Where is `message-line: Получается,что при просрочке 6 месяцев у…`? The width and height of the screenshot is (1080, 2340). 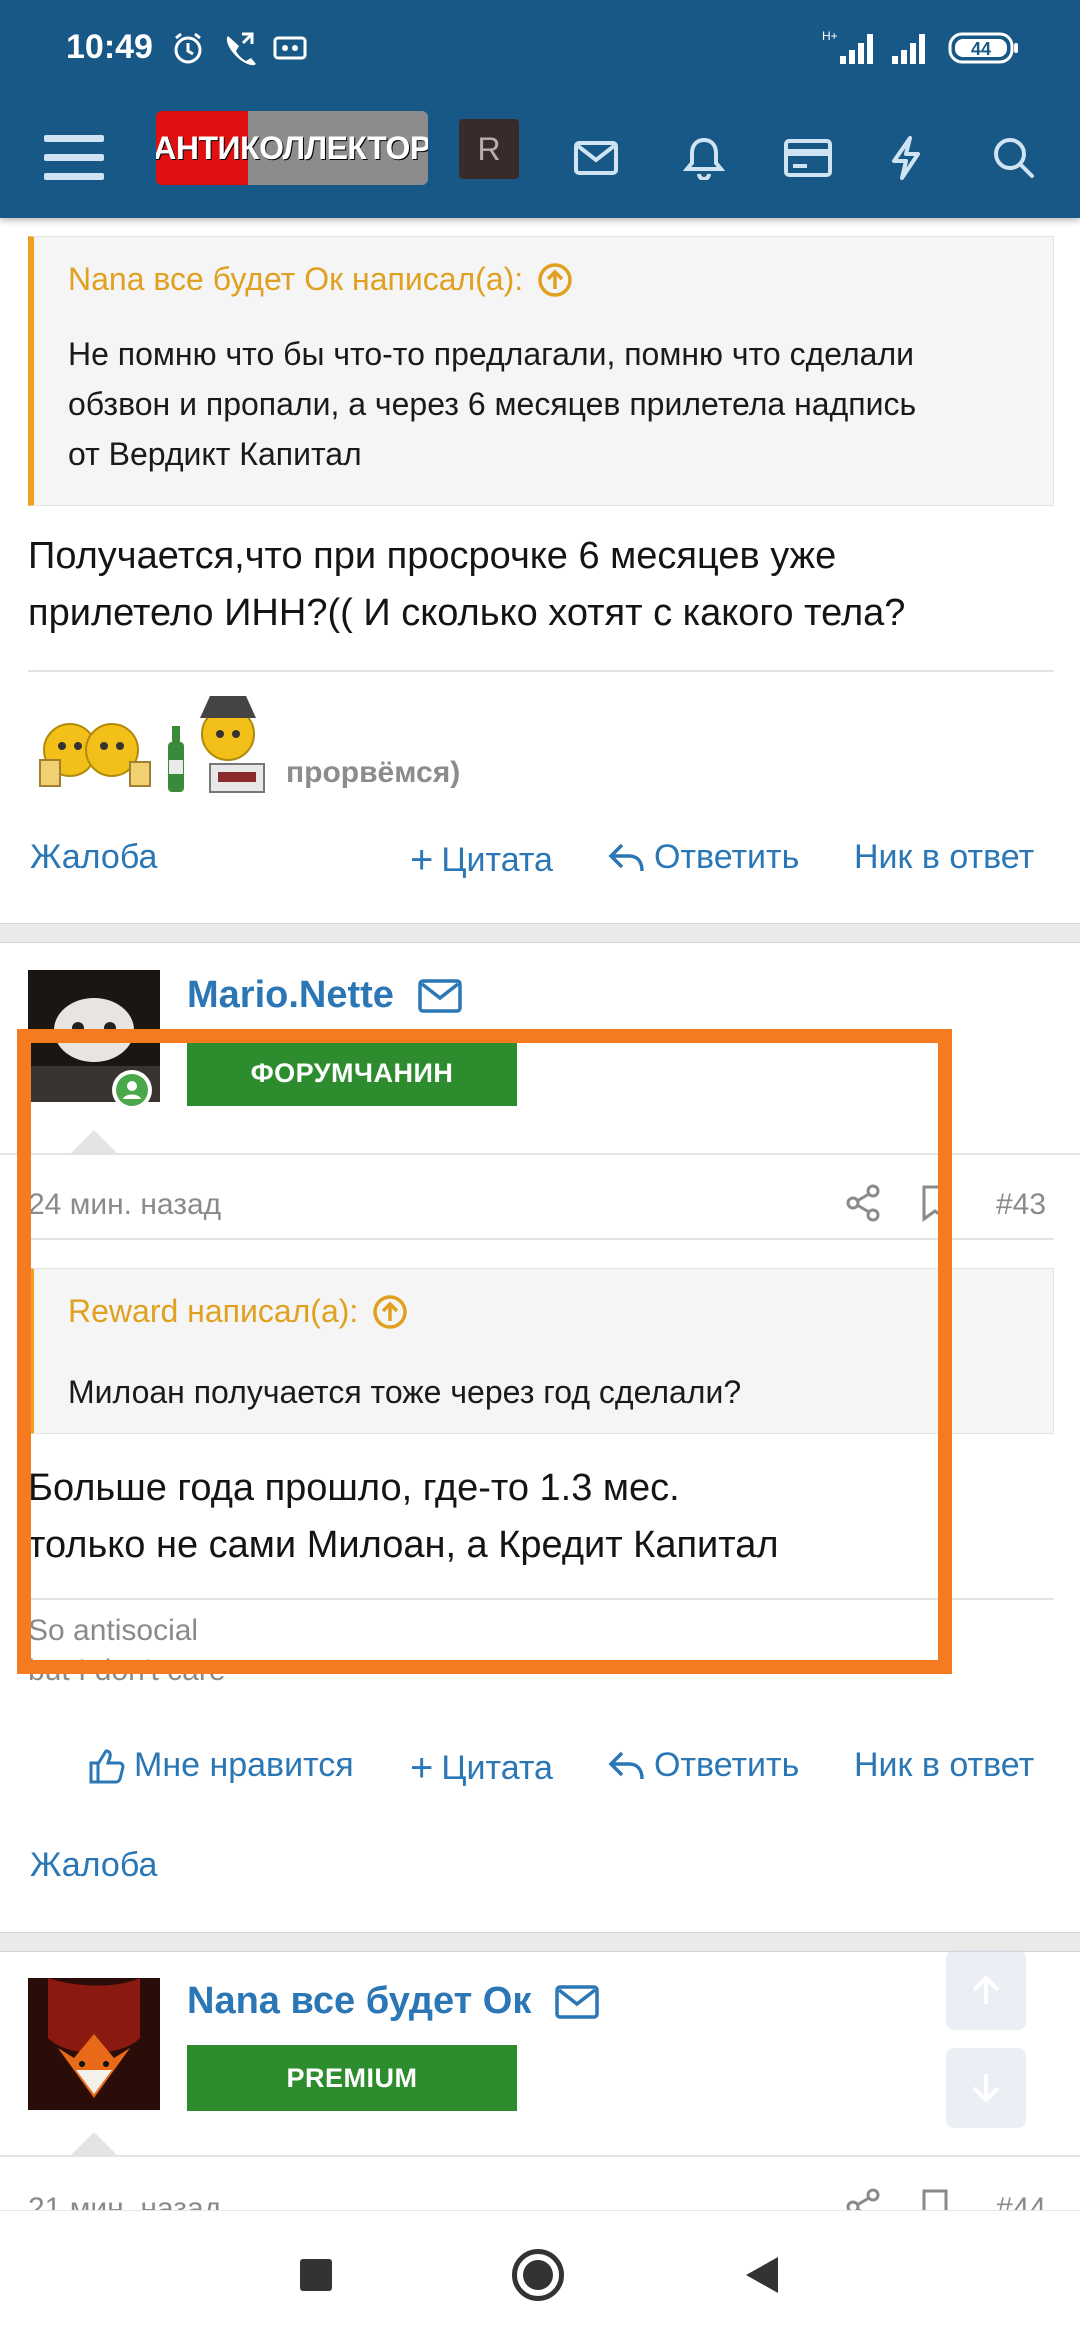
message-line: Получается,что при просрочке 6 месяцев у… is located at coordinates (432, 556).